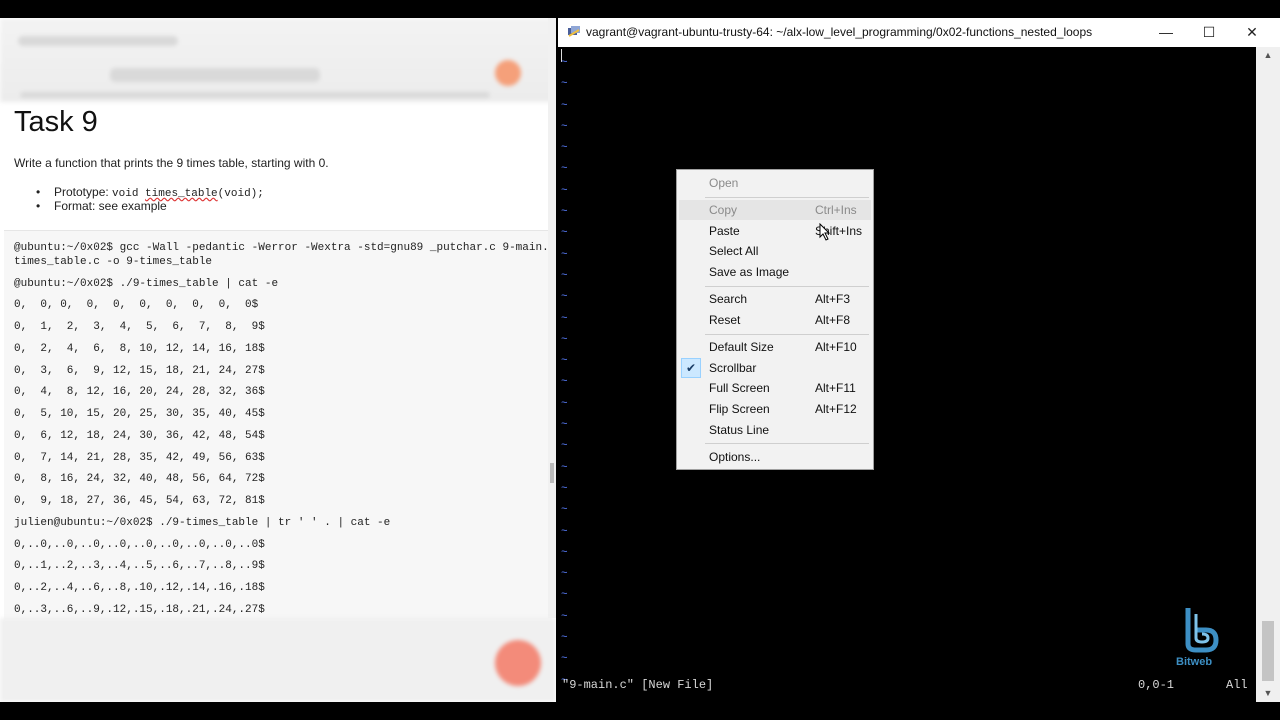 Image resolution: width=1280 pixels, height=720 pixels. Describe the element at coordinates (1252, 32) in the screenshot. I see `close-icon: ✕` at that location.